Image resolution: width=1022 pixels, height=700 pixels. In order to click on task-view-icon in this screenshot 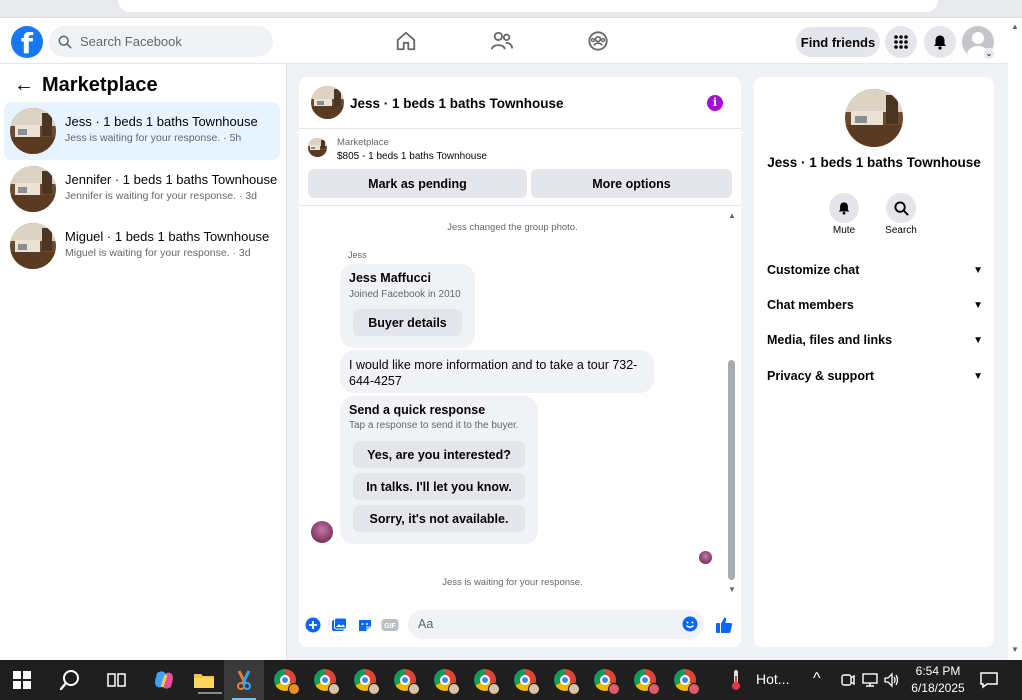, I will do `click(117, 680)`.